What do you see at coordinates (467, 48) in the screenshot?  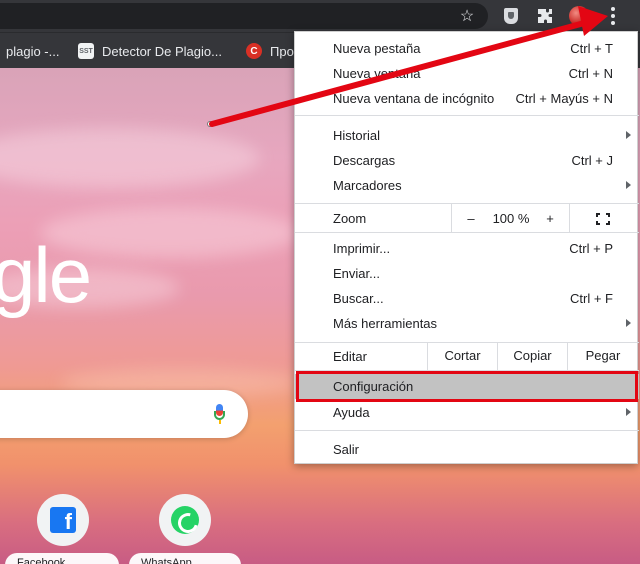 I see `menu-item-new-tab: Nueva pestaña Ctrl + T` at bounding box center [467, 48].